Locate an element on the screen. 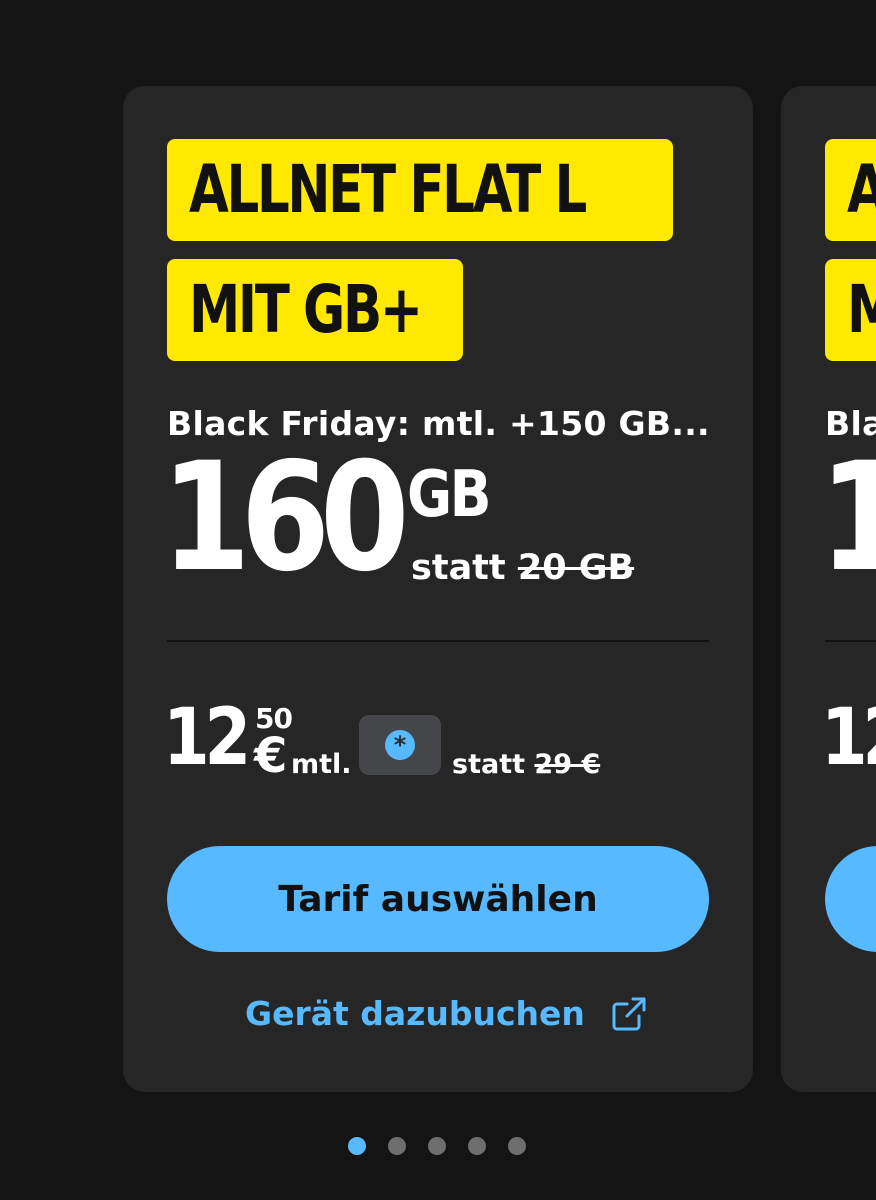 This screenshot has height=1200, width=876. tariff-title-badge: ALLNET FLAT L is located at coordinates (420, 190).